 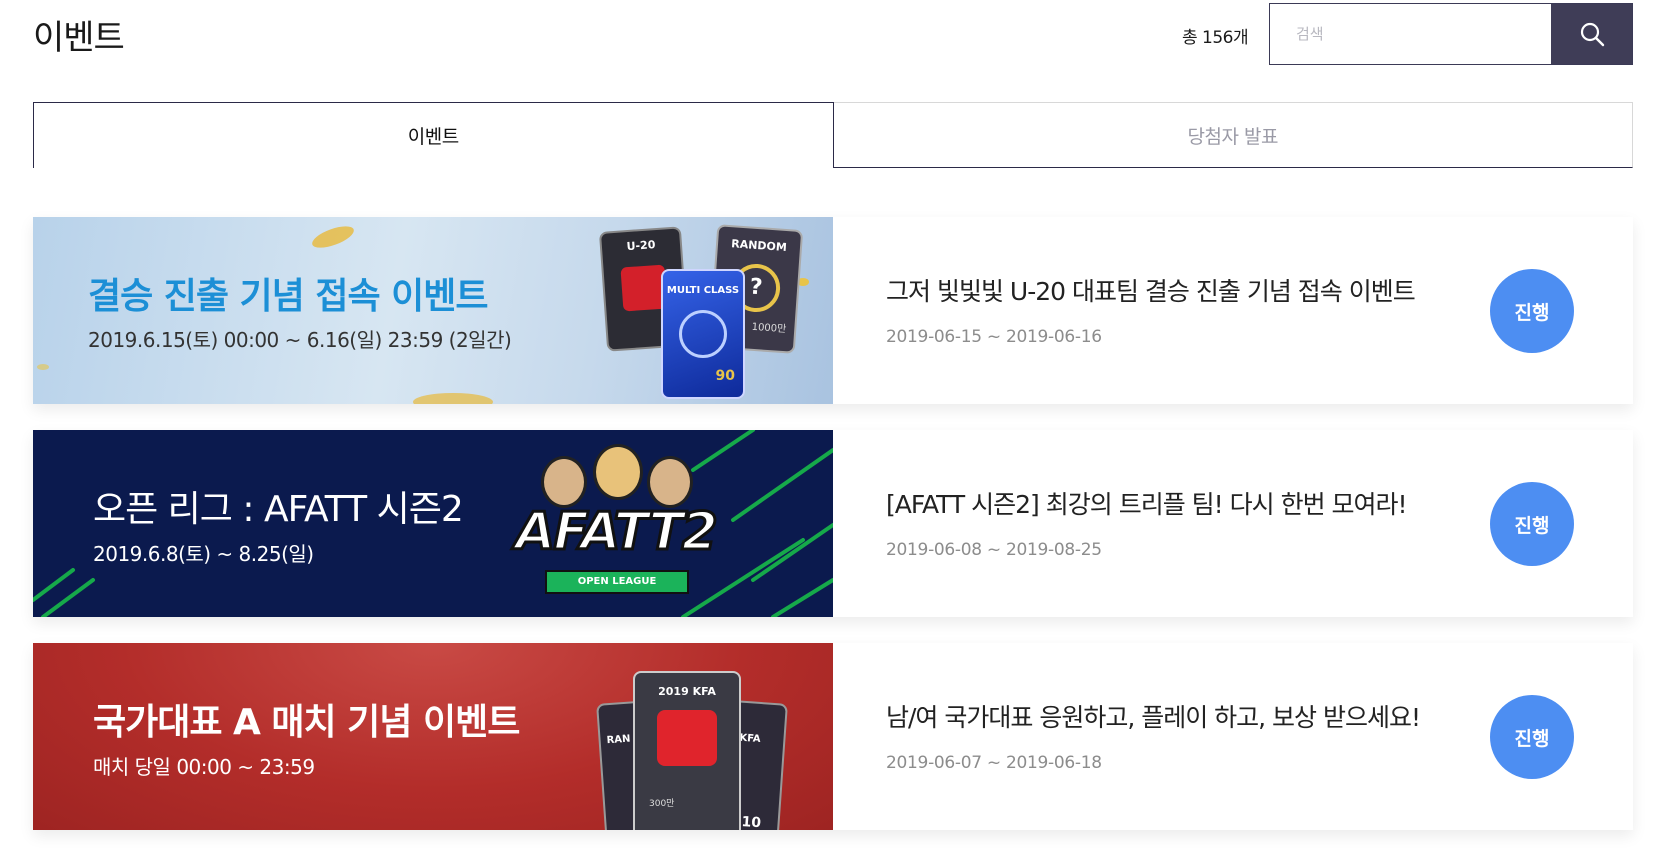 I want to click on tab-bar: 이벤트 당첨자 발표, so click(x=833, y=135).